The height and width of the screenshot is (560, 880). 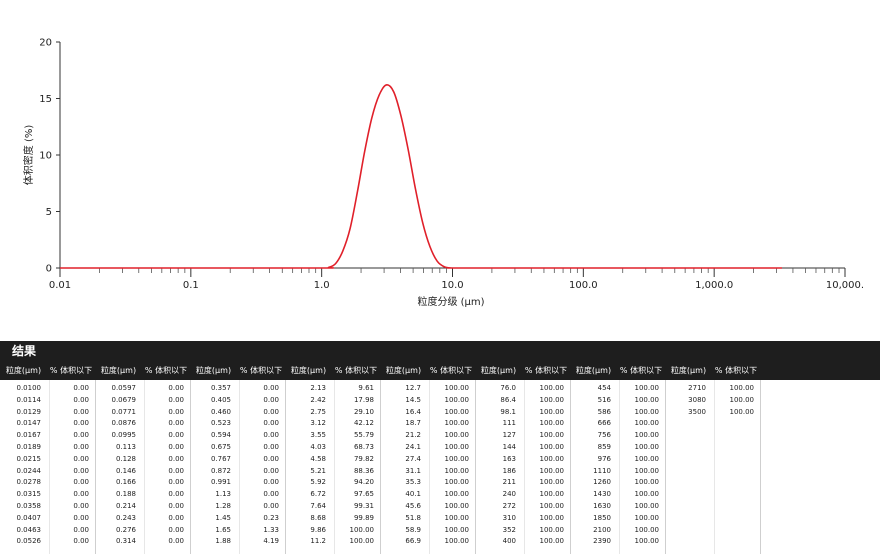 What do you see at coordinates (318, 399) in the screenshot?
I see `size-cell: 2.42` at bounding box center [318, 399].